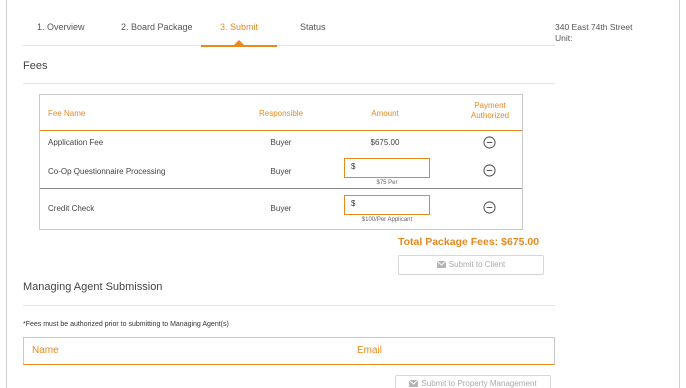 The image size is (686, 388). I want to click on col-responsible: Responsible, so click(281, 113).